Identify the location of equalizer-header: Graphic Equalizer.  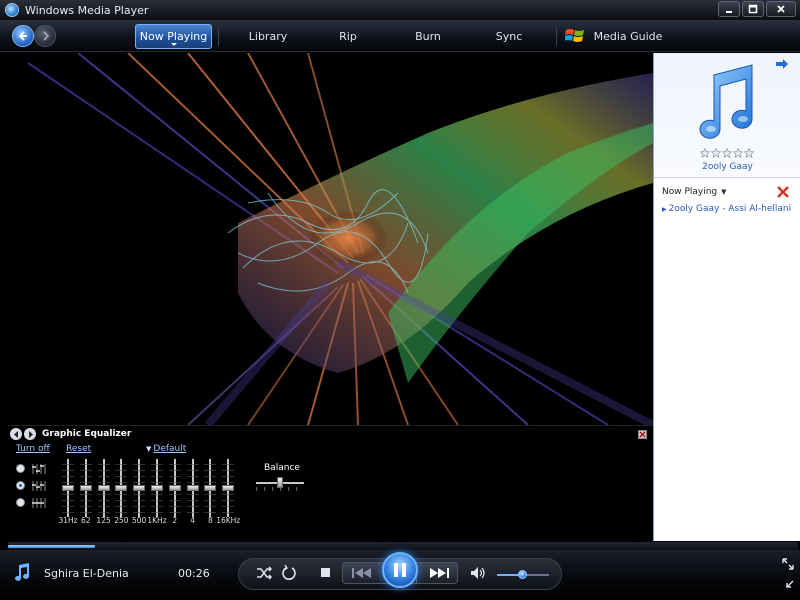
(70, 434).